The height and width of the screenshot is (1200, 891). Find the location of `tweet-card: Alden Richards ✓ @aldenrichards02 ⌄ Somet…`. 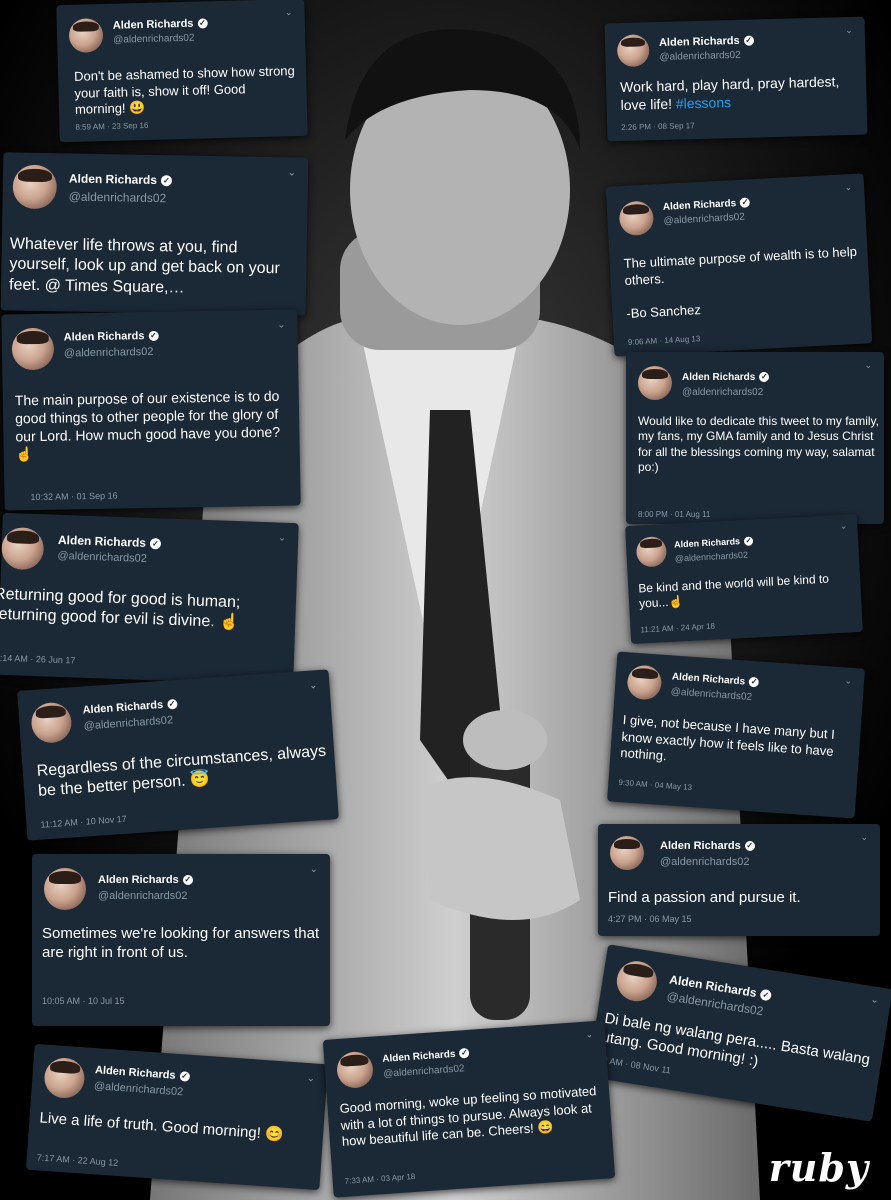

tweet-card: Alden Richards ✓ @aldenrichards02 ⌄ Somet… is located at coordinates (181, 940).